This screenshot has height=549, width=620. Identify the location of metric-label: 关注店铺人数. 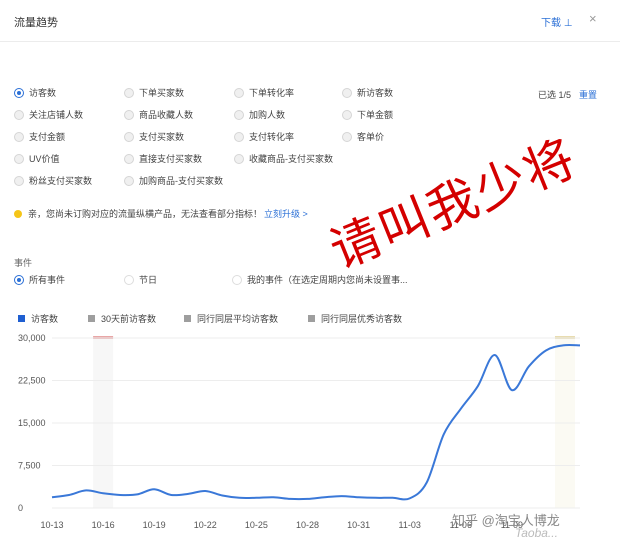
(56, 115).